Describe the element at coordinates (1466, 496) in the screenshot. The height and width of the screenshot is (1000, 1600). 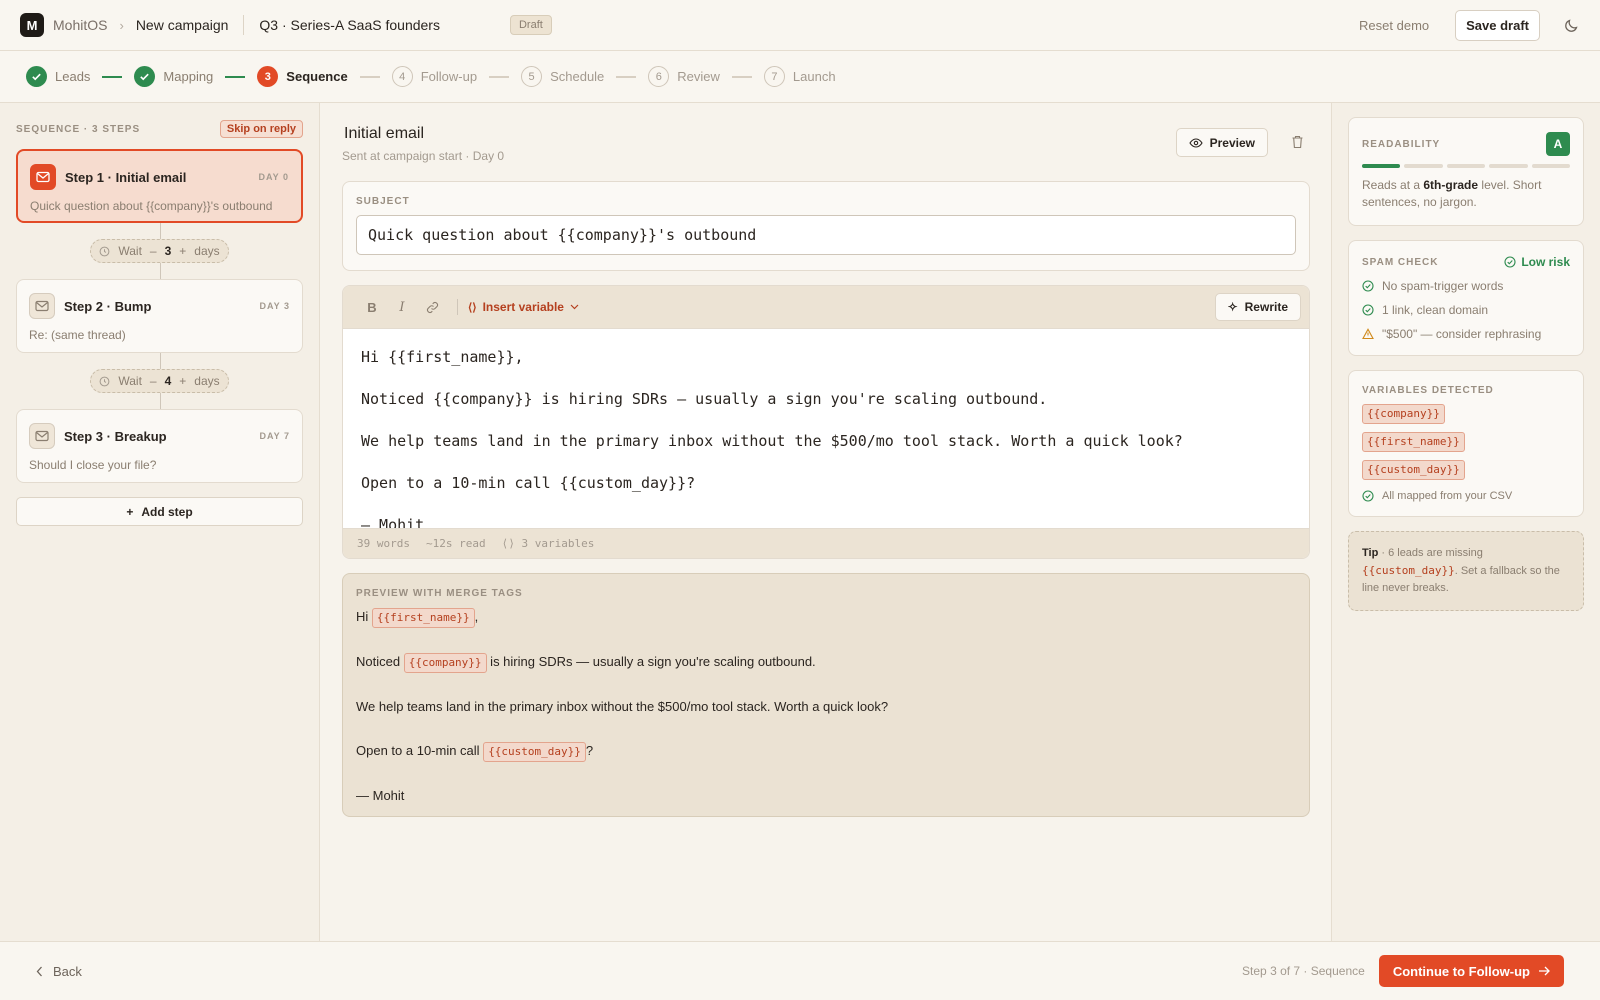
I see `variables-note: All mapped from your CSV` at that location.